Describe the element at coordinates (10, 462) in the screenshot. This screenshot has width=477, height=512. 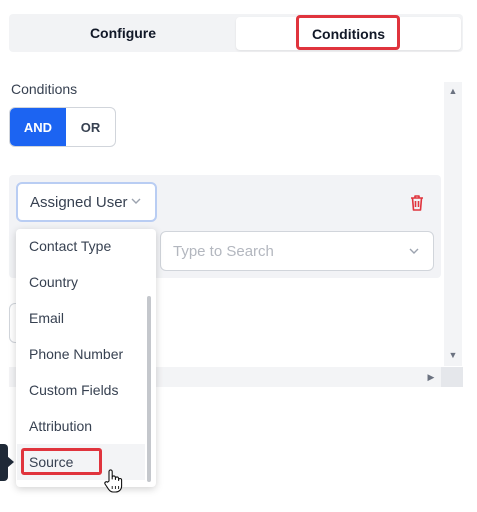
I see `tooltip-arrow` at that location.